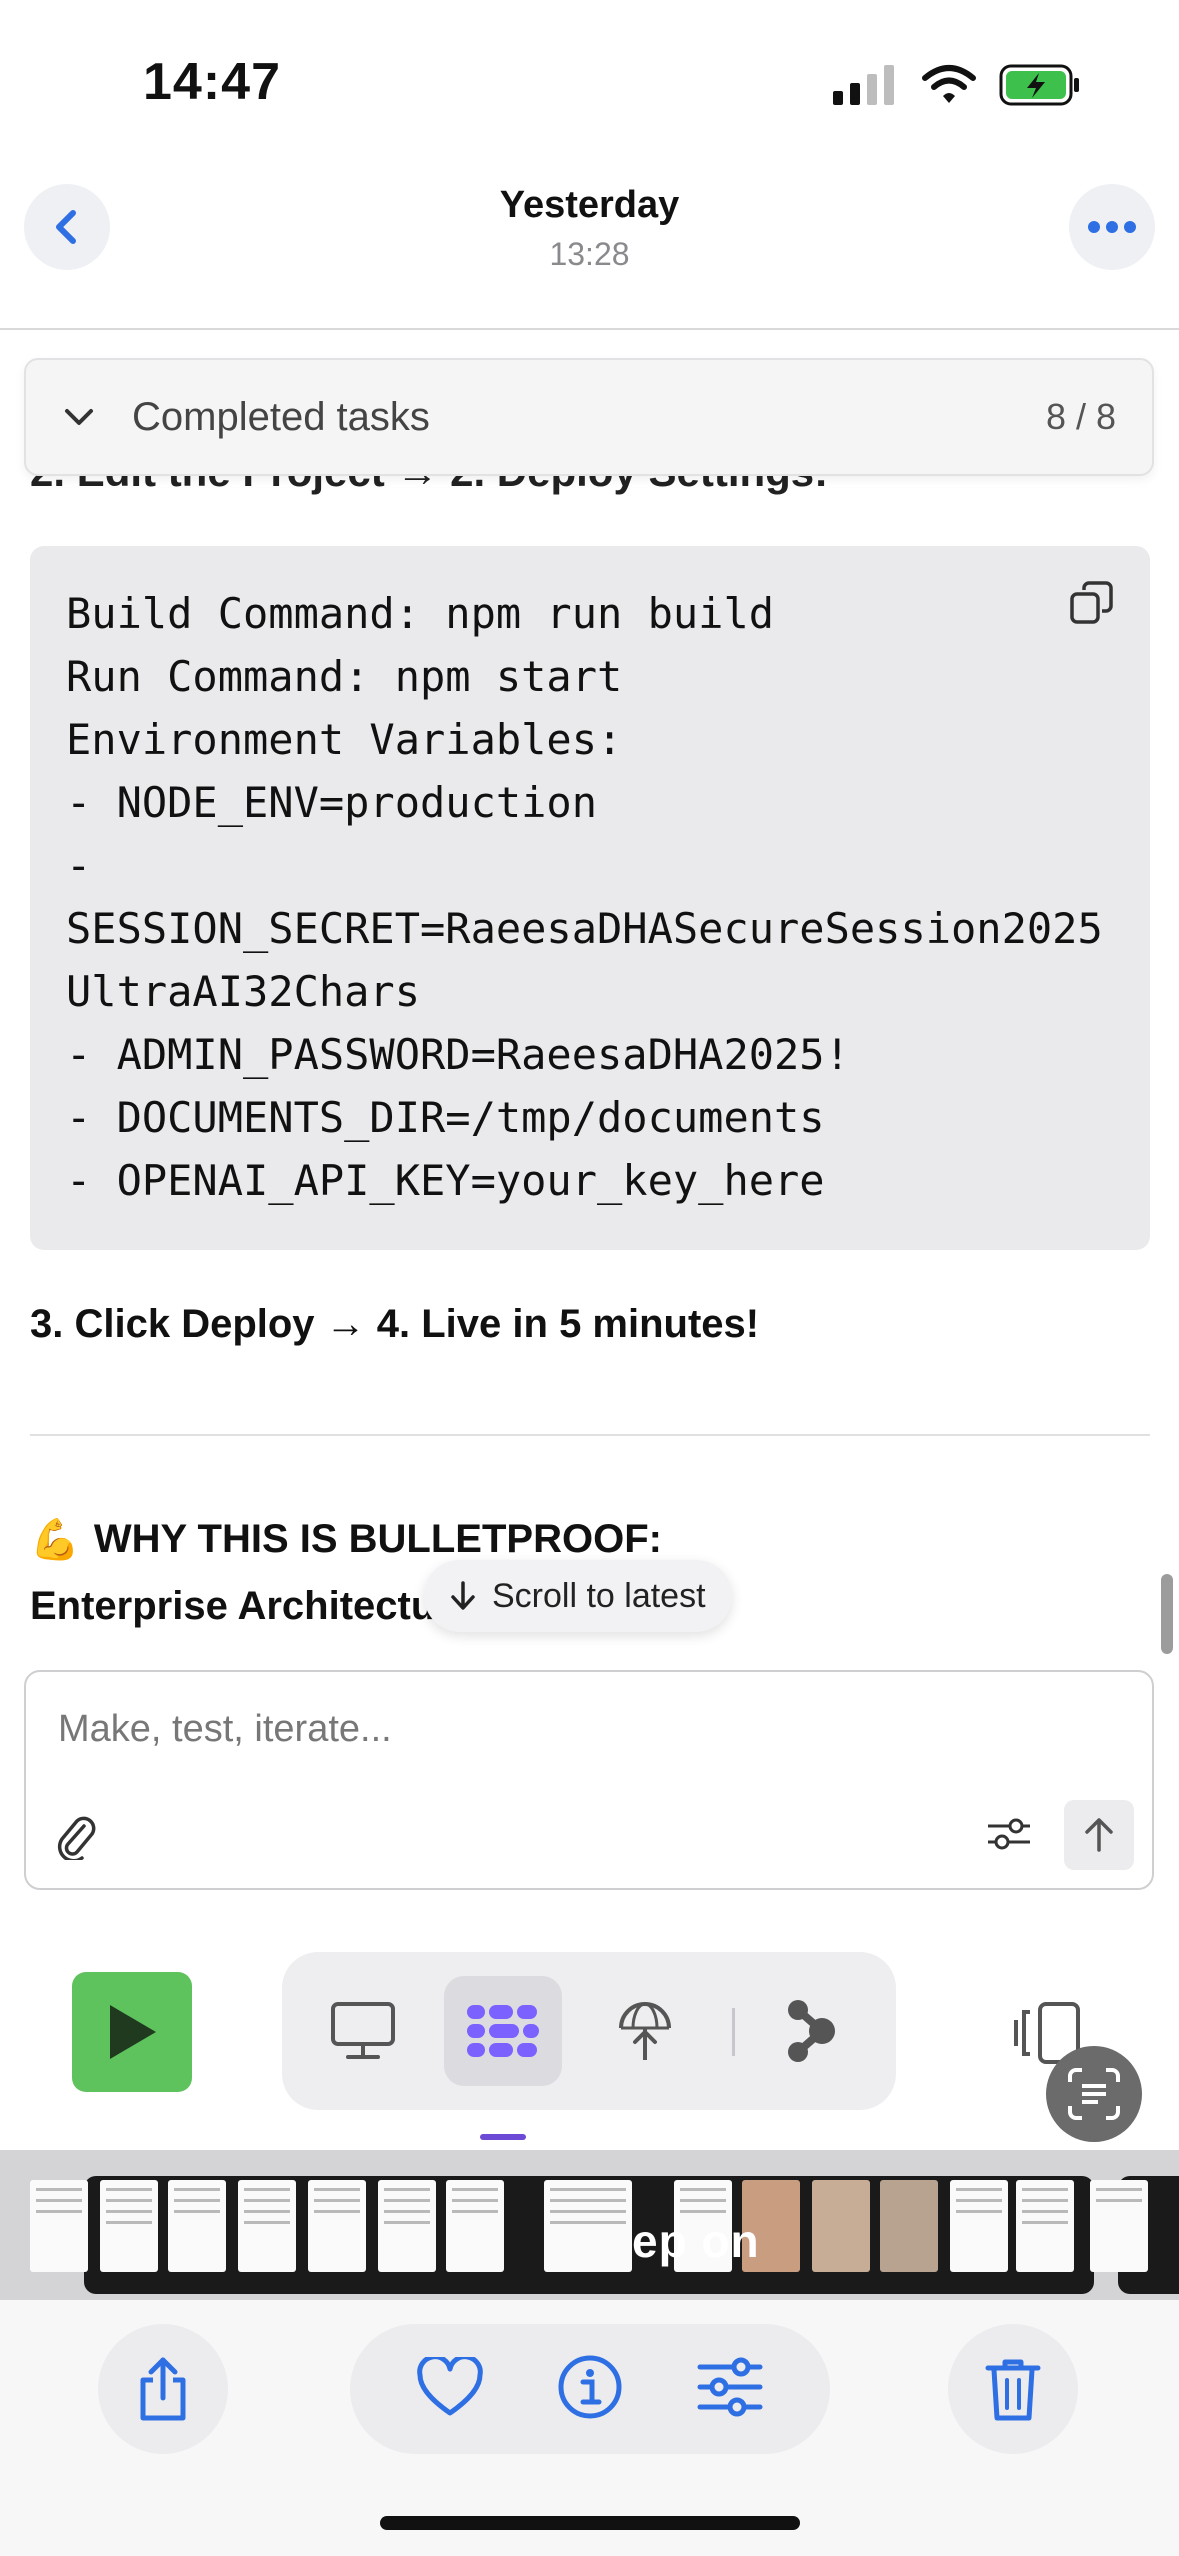 The height and width of the screenshot is (2556, 1179). I want to click on share-icon, so click(163, 2389).